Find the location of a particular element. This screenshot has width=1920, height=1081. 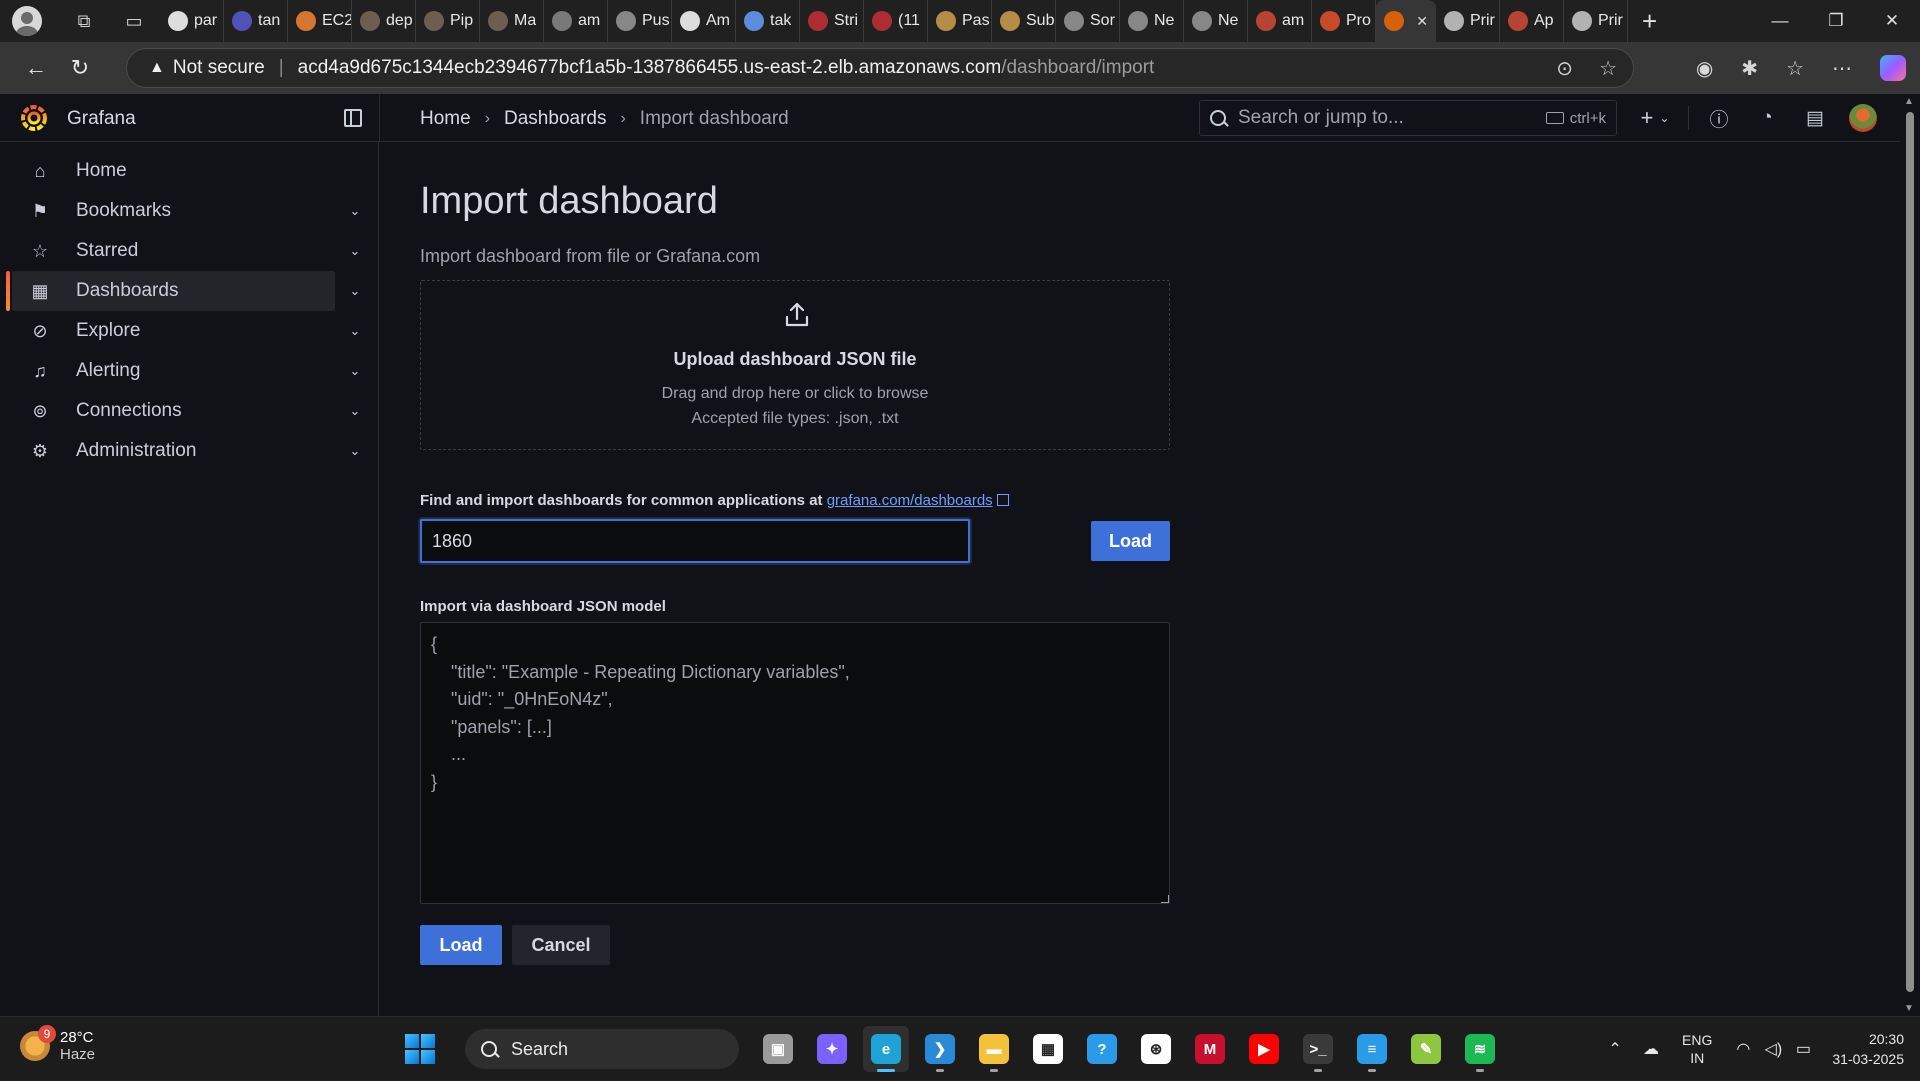

clock: 20:30 31-03-2025 is located at coordinates (1868, 1049).